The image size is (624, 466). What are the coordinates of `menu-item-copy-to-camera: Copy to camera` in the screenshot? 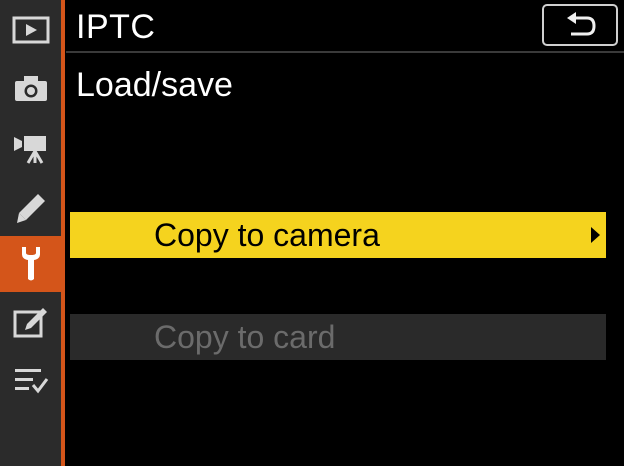 It's located at (338, 235).